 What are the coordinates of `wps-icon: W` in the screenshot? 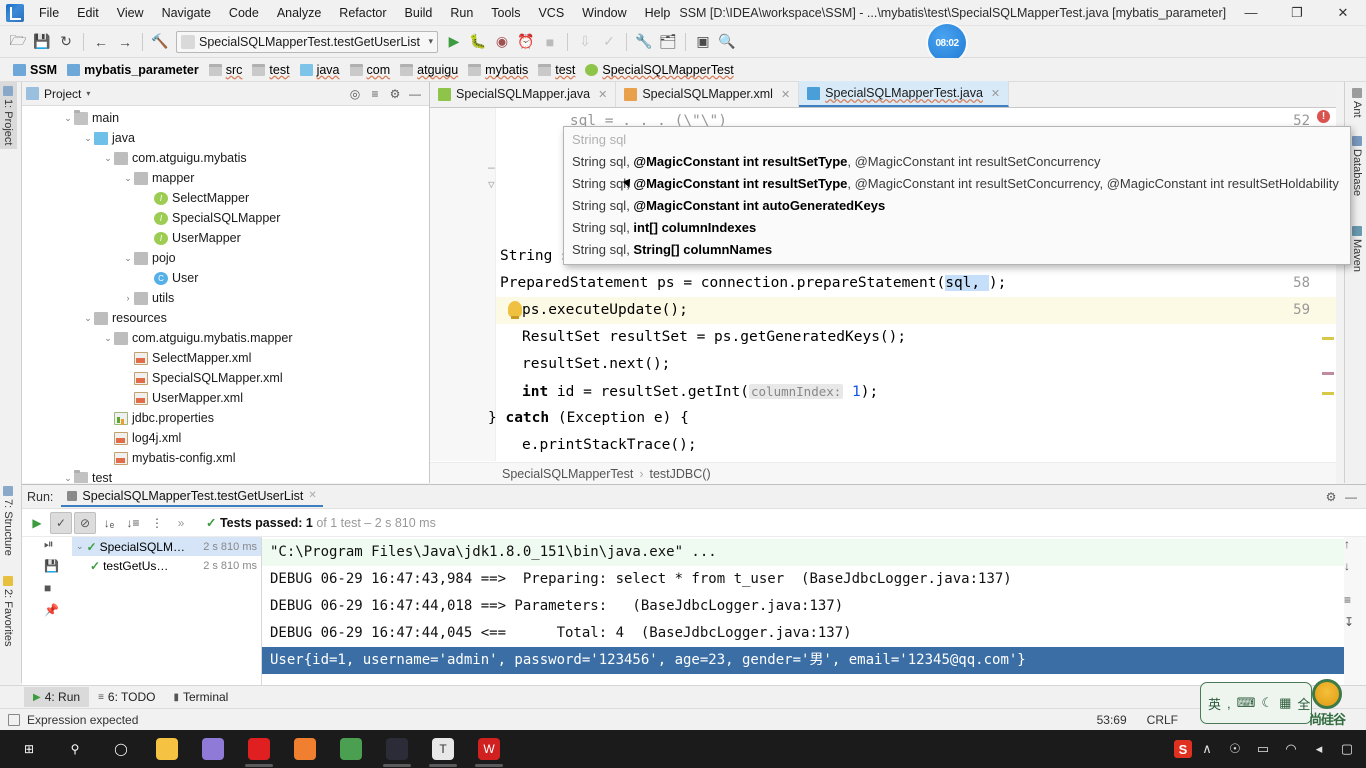 It's located at (489, 749).